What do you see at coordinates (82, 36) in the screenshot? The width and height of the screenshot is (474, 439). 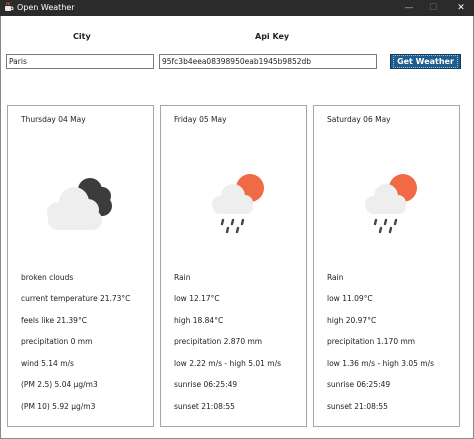 I see `city-label: City` at bounding box center [82, 36].